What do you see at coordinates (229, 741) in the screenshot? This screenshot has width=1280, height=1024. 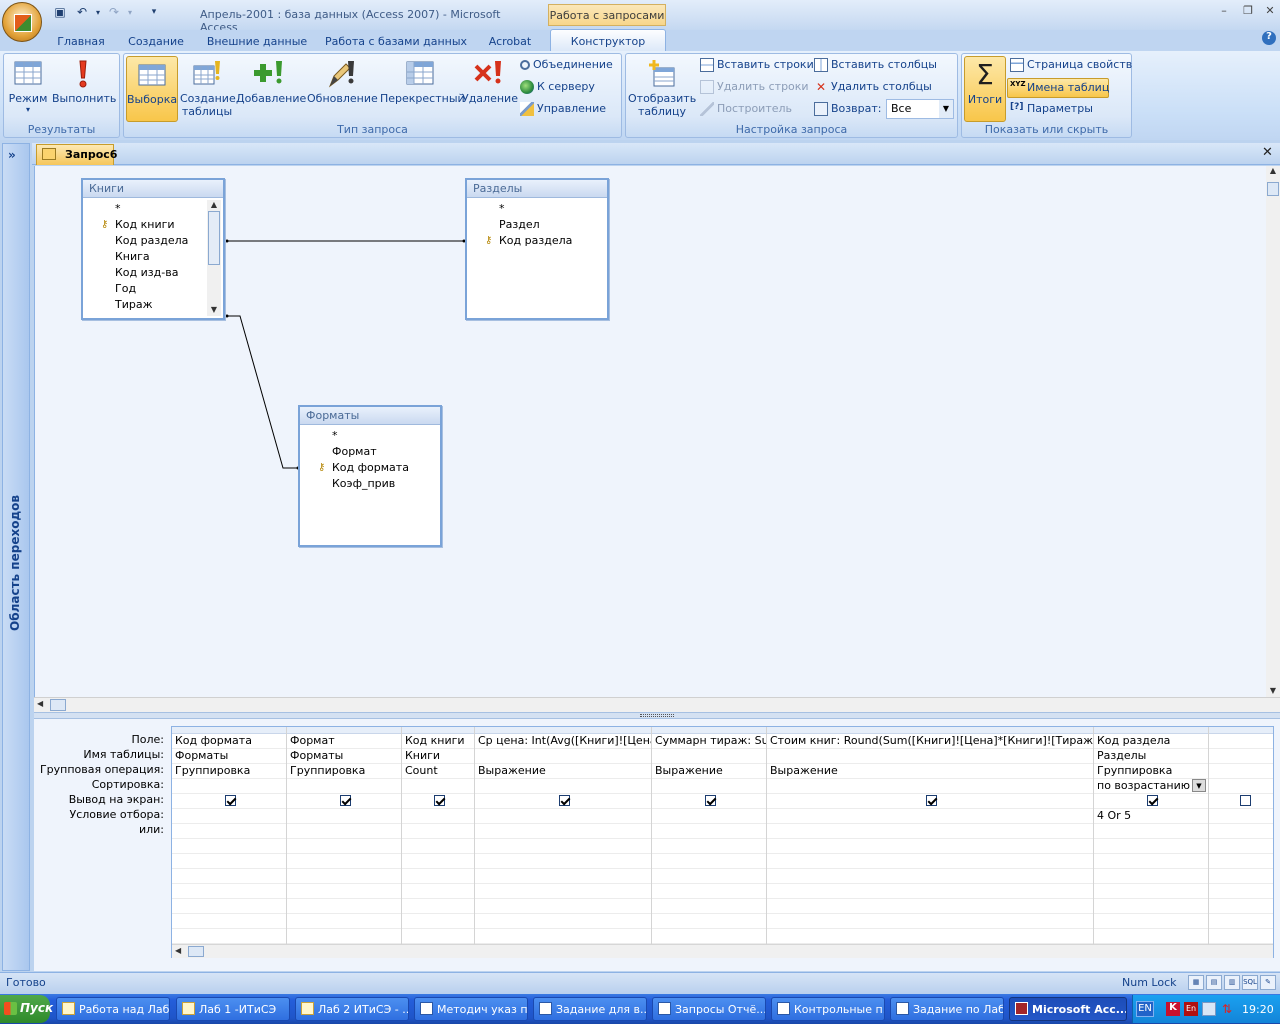 I see `grid-cell-field: Код формата` at bounding box center [229, 741].